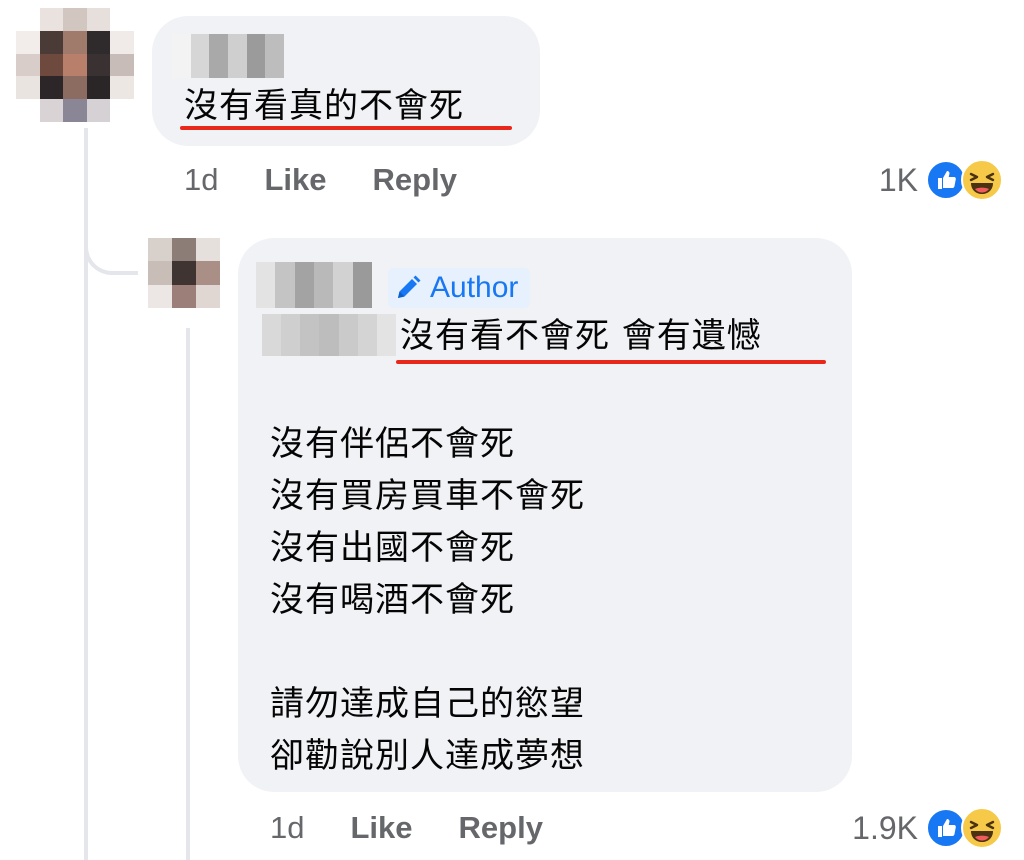 The height and width of the screenshot is (860, 1024). I want to click on comment-text: 沒有看真的不會死, so click(324, 106).